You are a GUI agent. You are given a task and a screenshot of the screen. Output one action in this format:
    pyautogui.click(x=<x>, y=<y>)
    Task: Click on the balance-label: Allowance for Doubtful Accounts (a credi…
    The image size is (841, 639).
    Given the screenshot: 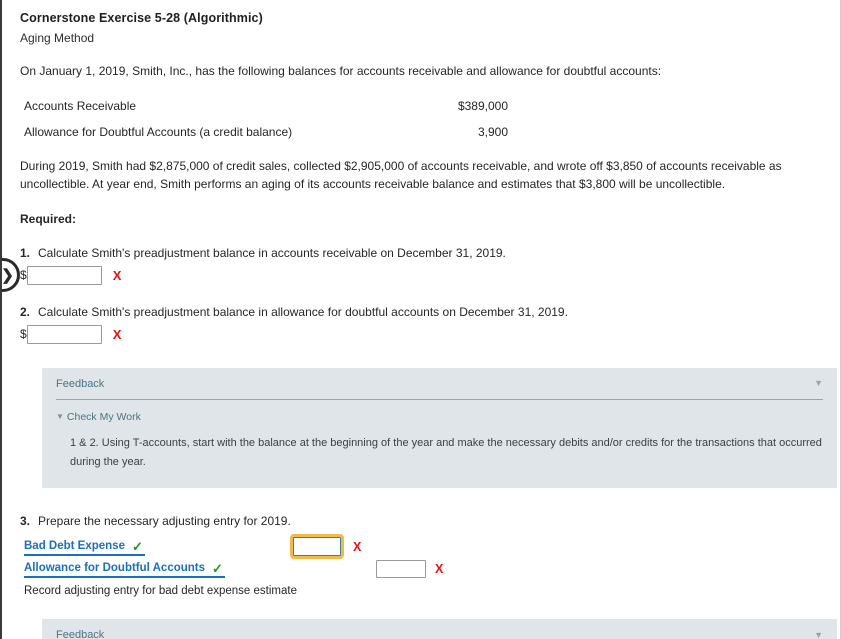 What is the action you would take?
    pyautogui.click(x=158, y=131)
    